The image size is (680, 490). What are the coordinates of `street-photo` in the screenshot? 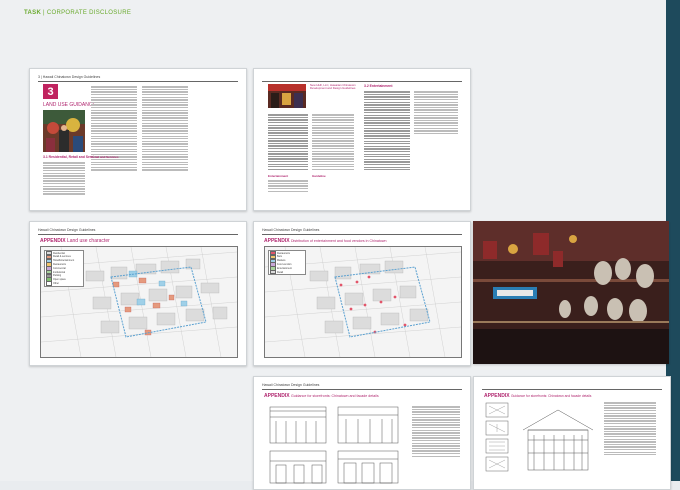 It's located at (64, 131).